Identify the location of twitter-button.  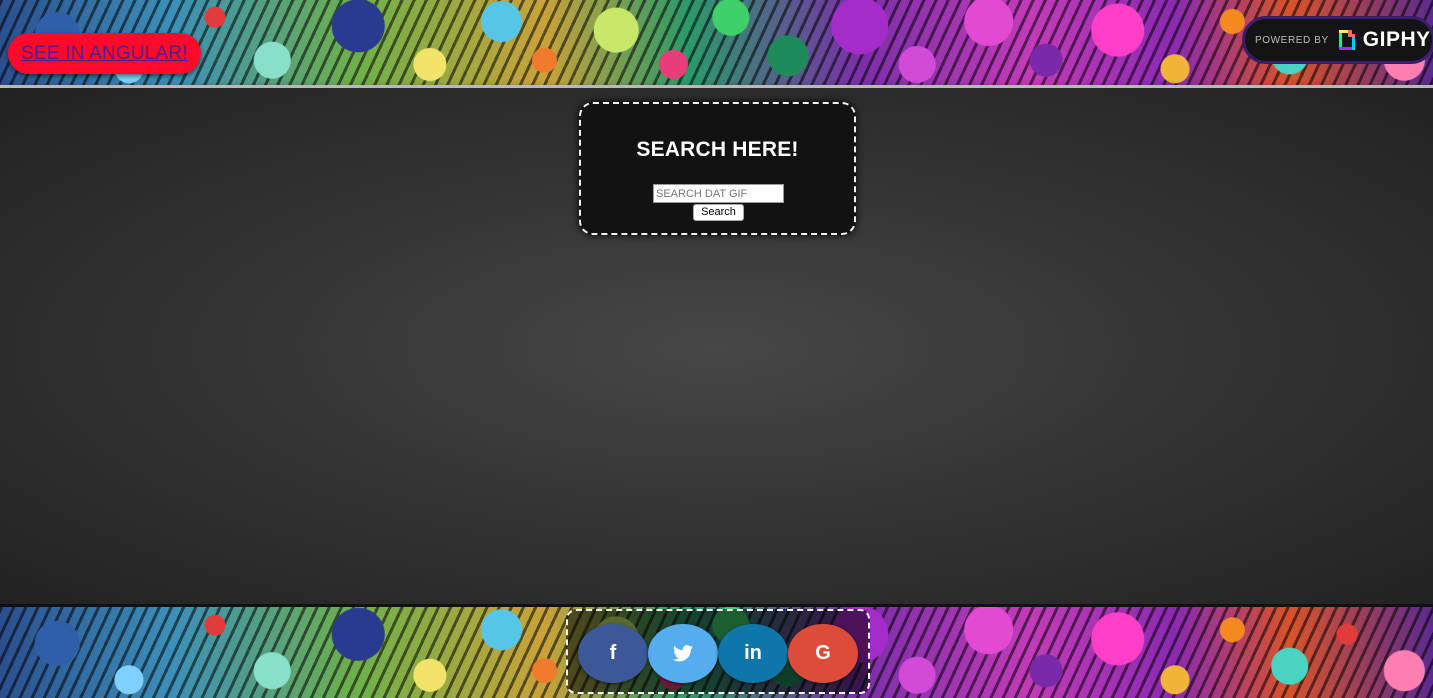
(683, 653).